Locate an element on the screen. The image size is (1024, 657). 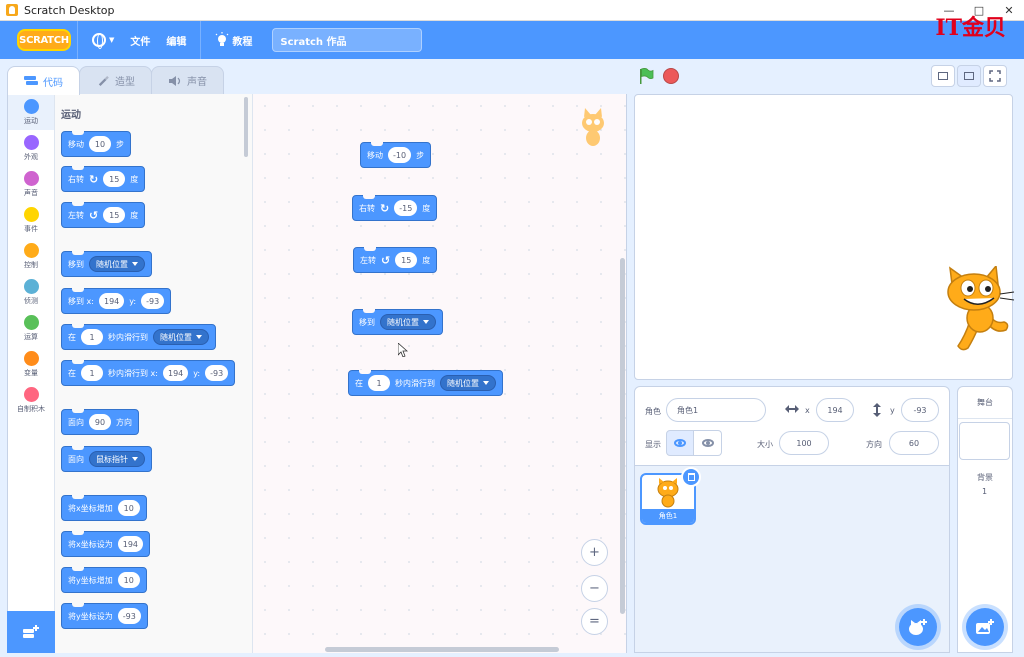
ws-block-turn-right: 右转 ↻ -15 度 is located at coordinates (395, 208).